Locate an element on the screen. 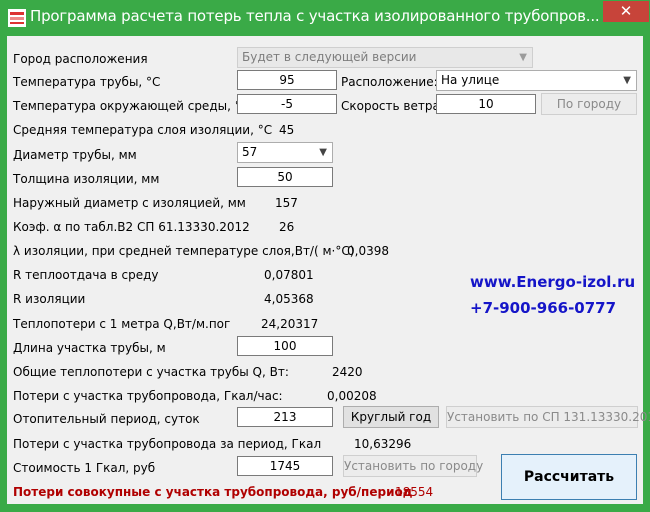  loss-per-m-label: Теплопотери с 1 метра Q,Вт/м.пог is located at coordinates (122, 324).